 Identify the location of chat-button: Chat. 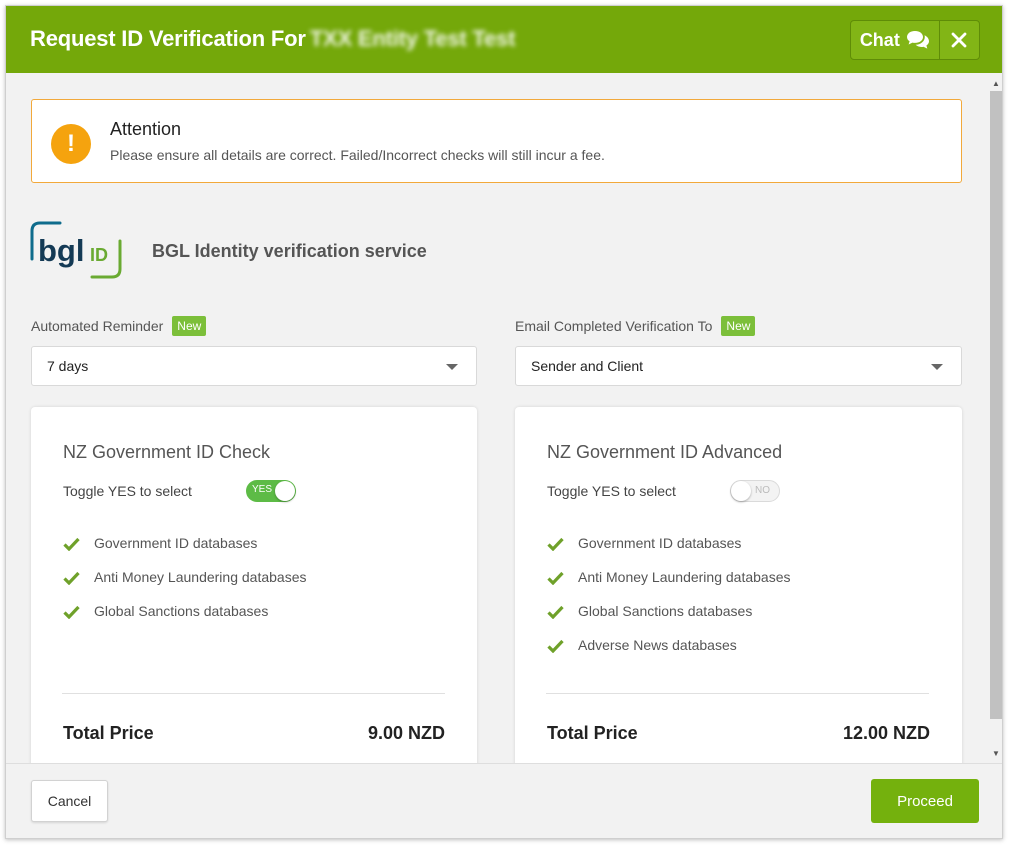
(895, 40).